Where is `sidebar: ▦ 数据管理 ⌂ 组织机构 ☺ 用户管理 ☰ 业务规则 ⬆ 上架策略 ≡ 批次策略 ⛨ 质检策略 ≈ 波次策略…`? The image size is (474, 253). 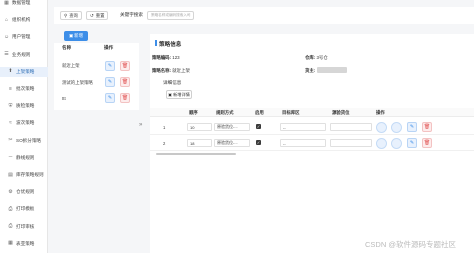
sidebar: ▦ 数据管理 ⌂ 组织机构 ☺ 用户管理 ☰ 业务规则 ⬆ 上架策略 ≡ 批次策略 ⛨ 质检策略 ≈ 波次策略… is located at coordinates (24, 126).